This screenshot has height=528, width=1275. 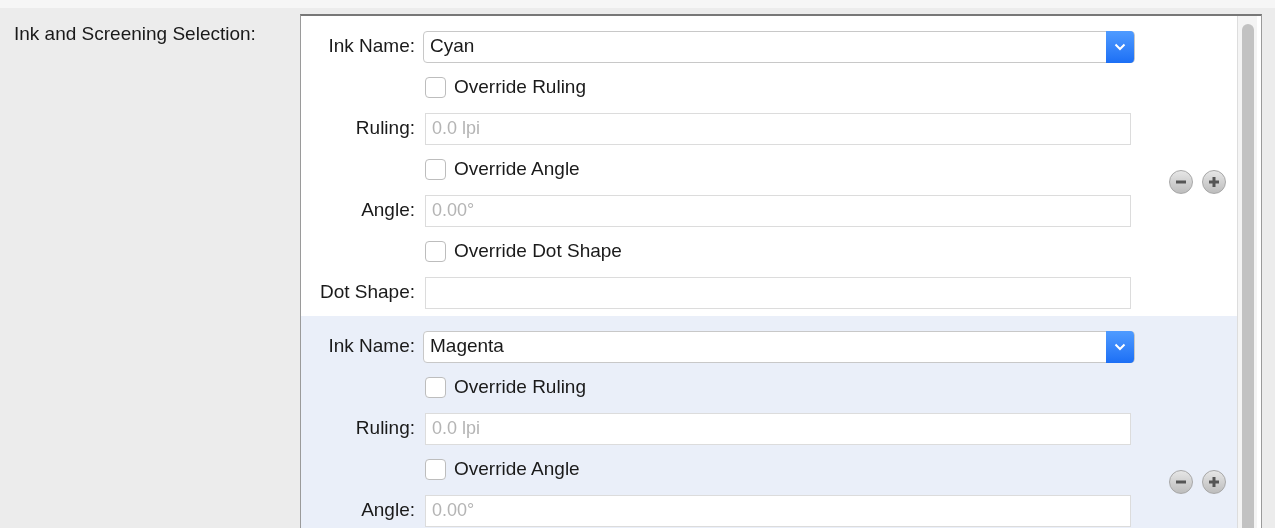 I want to click on scrollbar-thumb, so click(x=1247, y=276).